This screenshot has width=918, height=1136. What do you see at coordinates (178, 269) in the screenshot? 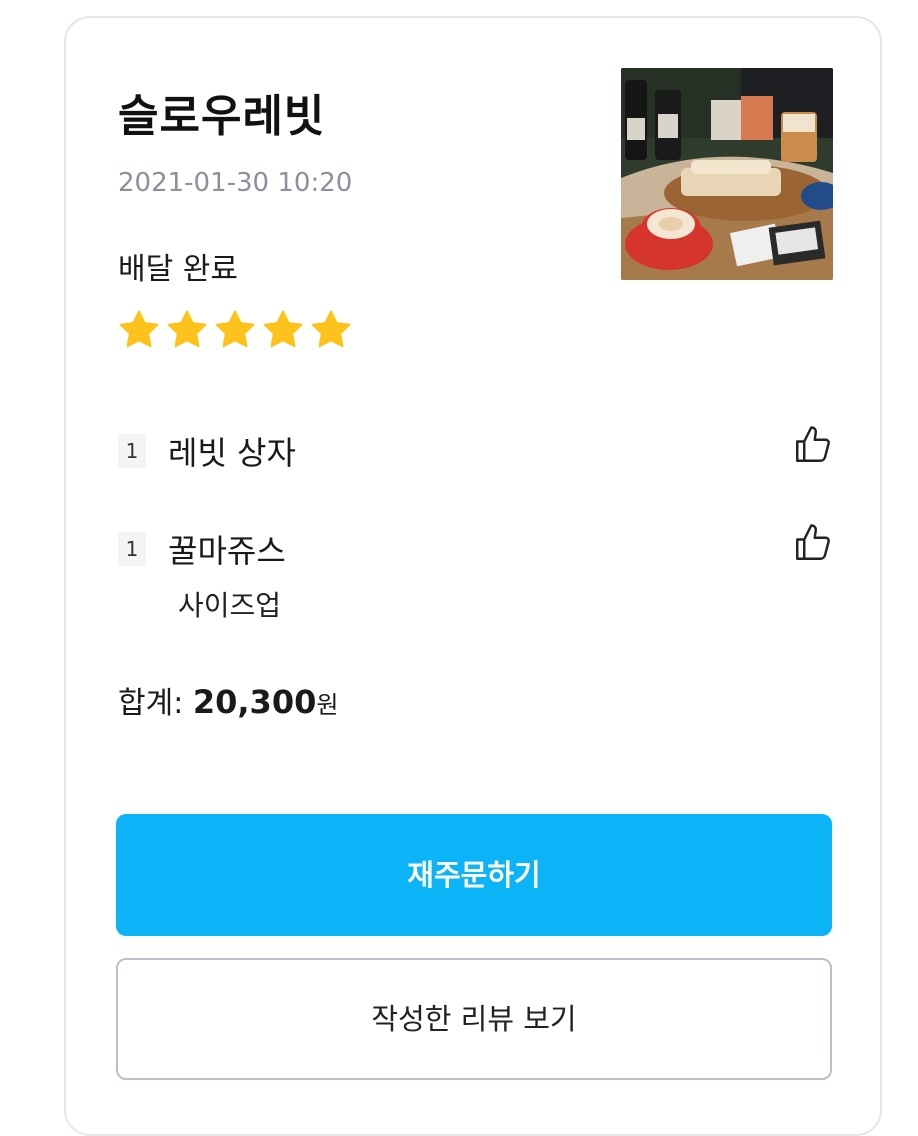
I see `order-status: 배달 완료` at bounding box center [178, 269].